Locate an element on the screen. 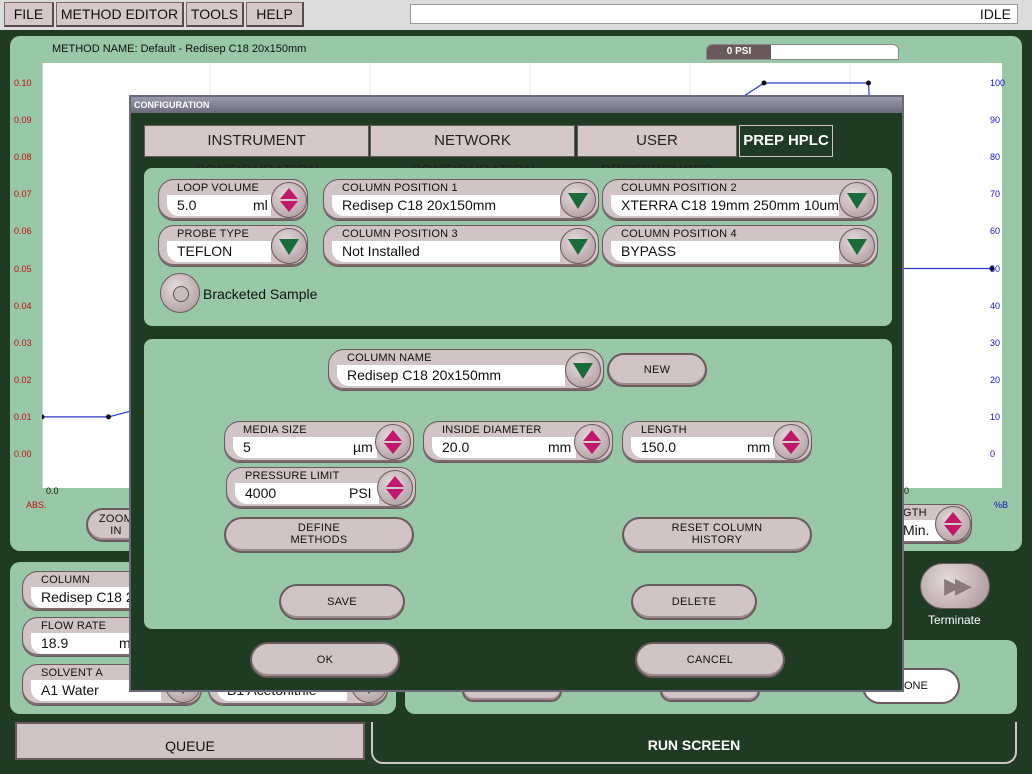  column-position-1-dropdown is located at coordinates (578, 200).